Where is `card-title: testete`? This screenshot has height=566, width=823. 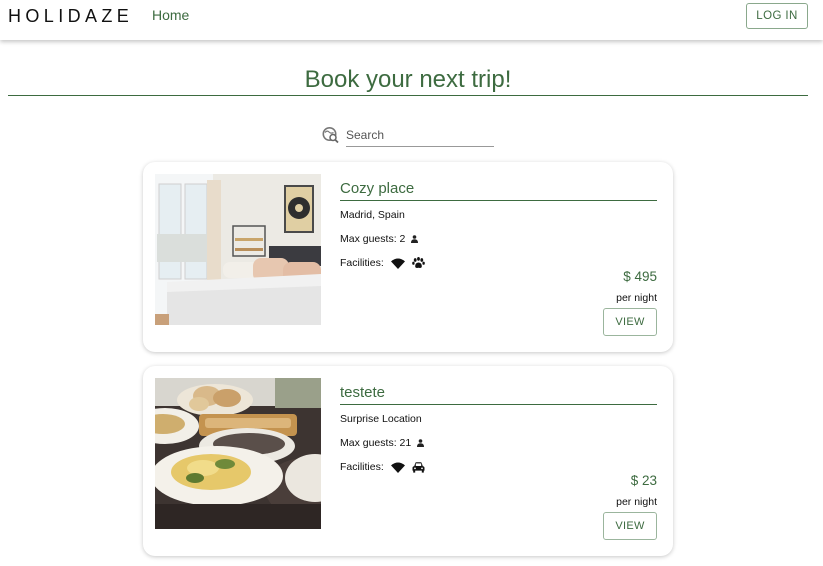 card-title: testete is located at coordinates (498, 394).